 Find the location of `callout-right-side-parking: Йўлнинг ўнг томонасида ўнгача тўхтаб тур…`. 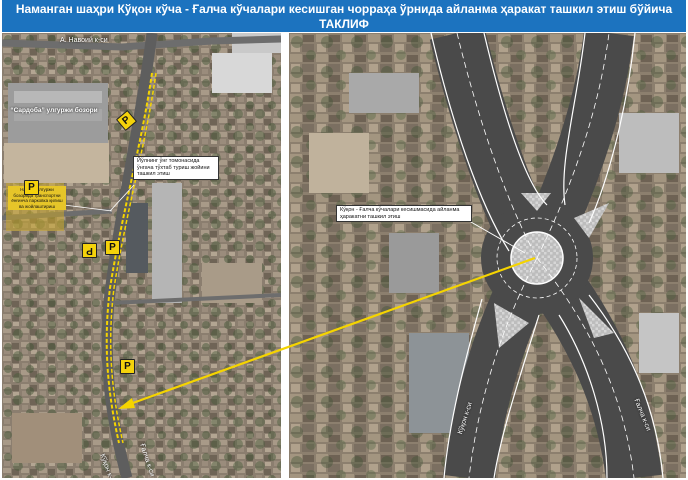

callout-right-side-parking: Йўлнинг ўнг томонасида ўнгача тўхтаб тур… is located at coordinates (176, 168).